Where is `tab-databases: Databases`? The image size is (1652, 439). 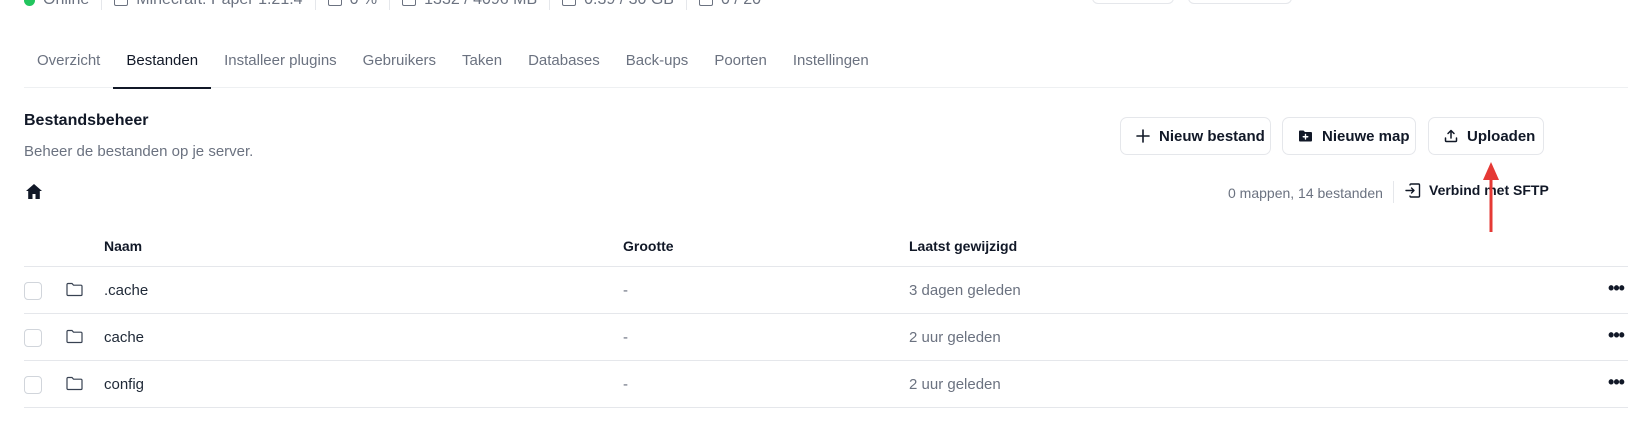 tab-databases: Databases is located at coordinates (564, 65).